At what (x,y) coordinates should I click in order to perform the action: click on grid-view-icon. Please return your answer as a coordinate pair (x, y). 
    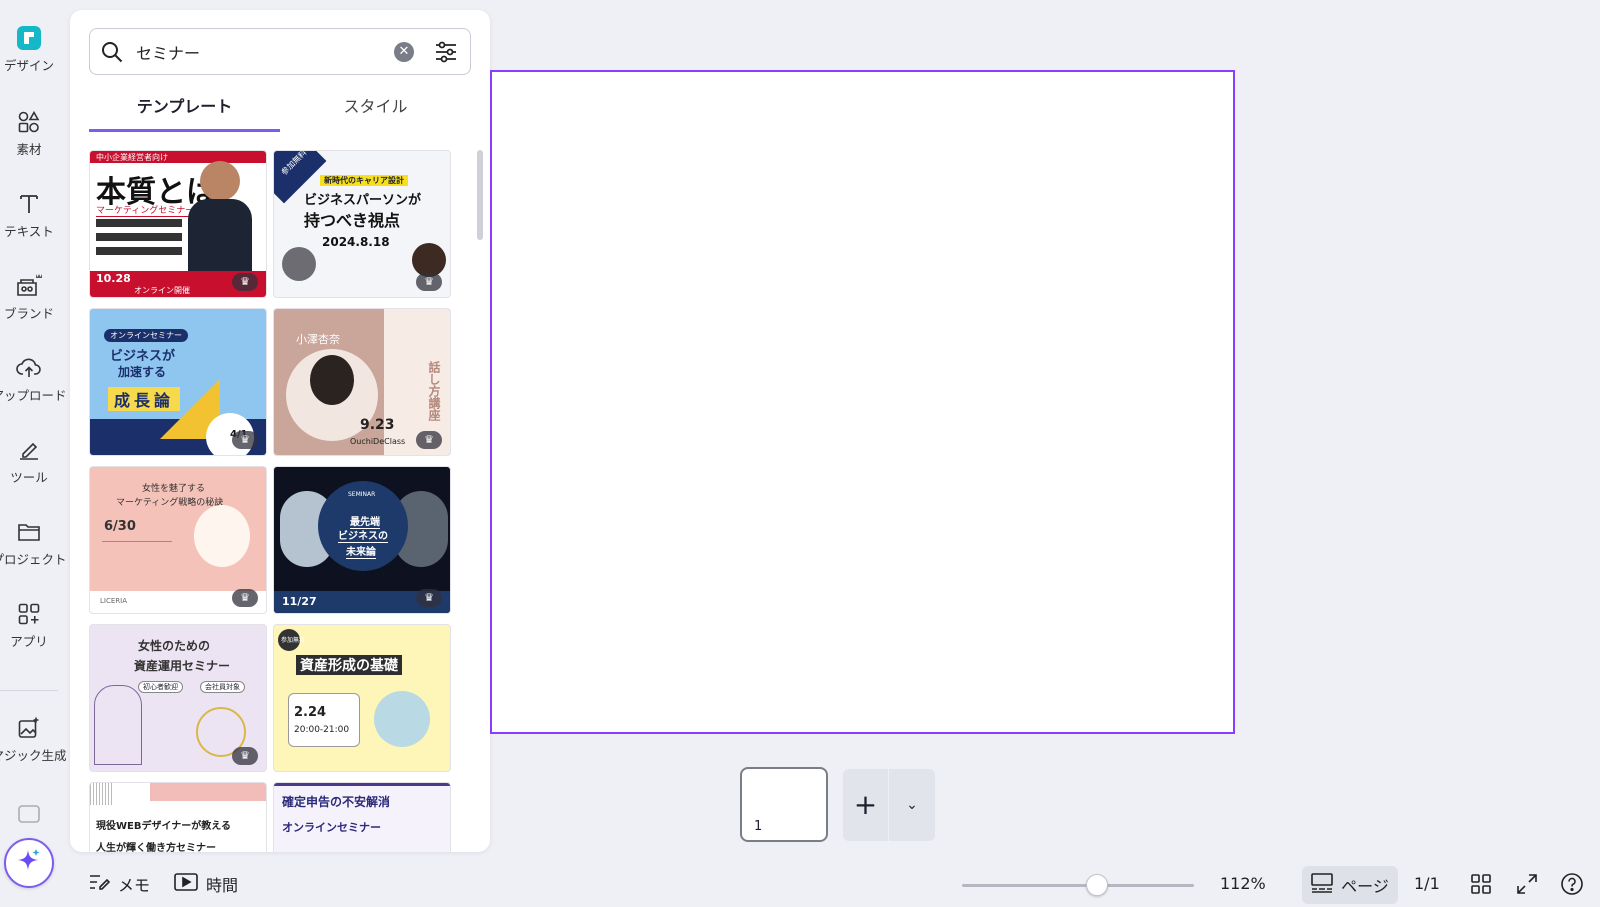
    Looking at the image, I should click on (1481, 884).